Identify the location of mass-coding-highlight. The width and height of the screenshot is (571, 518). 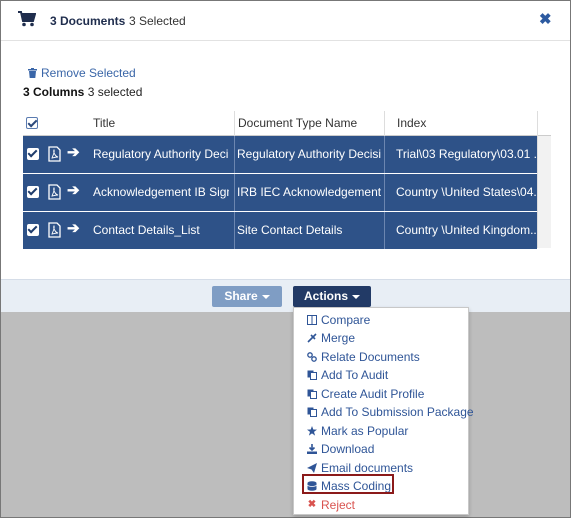
(348, 484).